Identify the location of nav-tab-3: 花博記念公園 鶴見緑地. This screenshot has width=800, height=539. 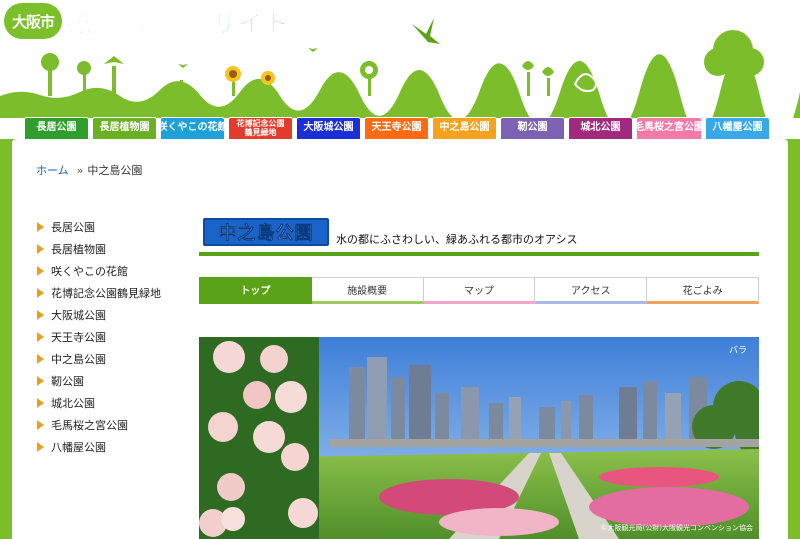
(260, 128).